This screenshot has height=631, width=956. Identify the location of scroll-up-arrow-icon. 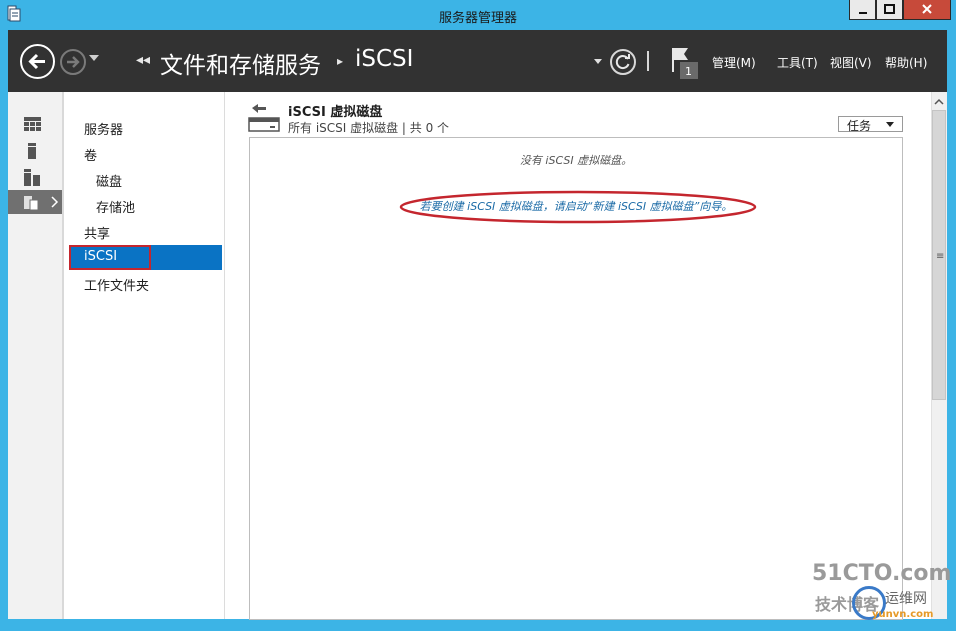
(939, 102).